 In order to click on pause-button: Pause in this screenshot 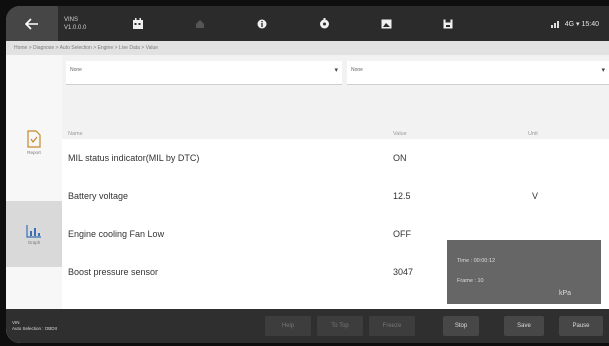, I will do `click(581, 326)`.